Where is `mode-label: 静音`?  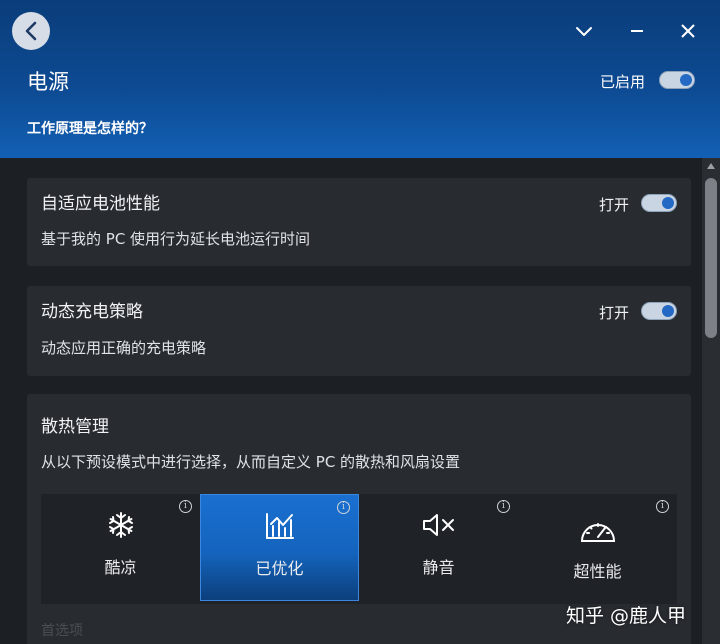
mode-label: 静音 is located at coordinates (438, 567).